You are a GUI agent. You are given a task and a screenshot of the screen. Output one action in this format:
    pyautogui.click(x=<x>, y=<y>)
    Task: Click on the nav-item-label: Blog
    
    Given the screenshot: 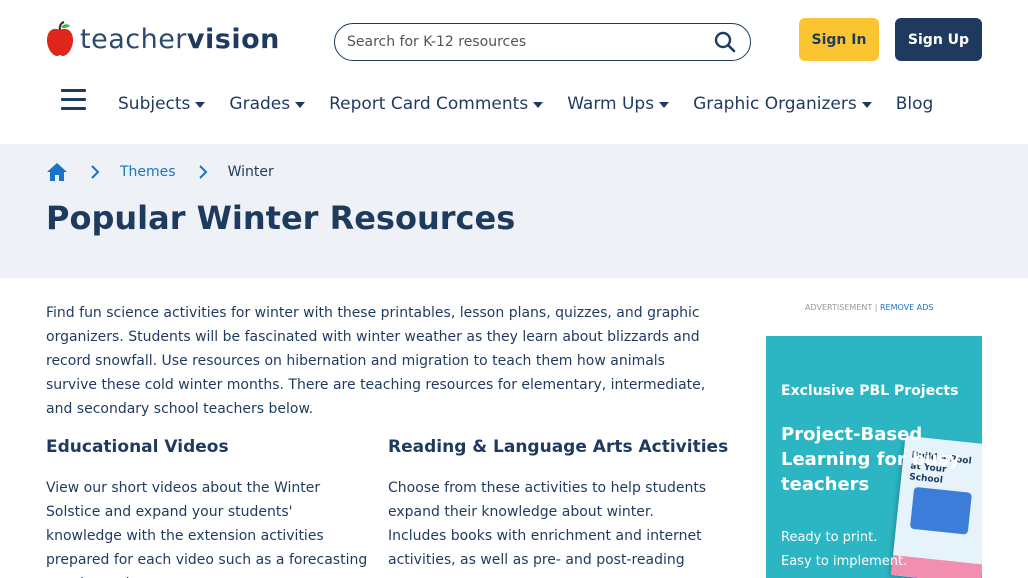 What is the action you would take?
    pyautogui.click(x=914, y=104)
    